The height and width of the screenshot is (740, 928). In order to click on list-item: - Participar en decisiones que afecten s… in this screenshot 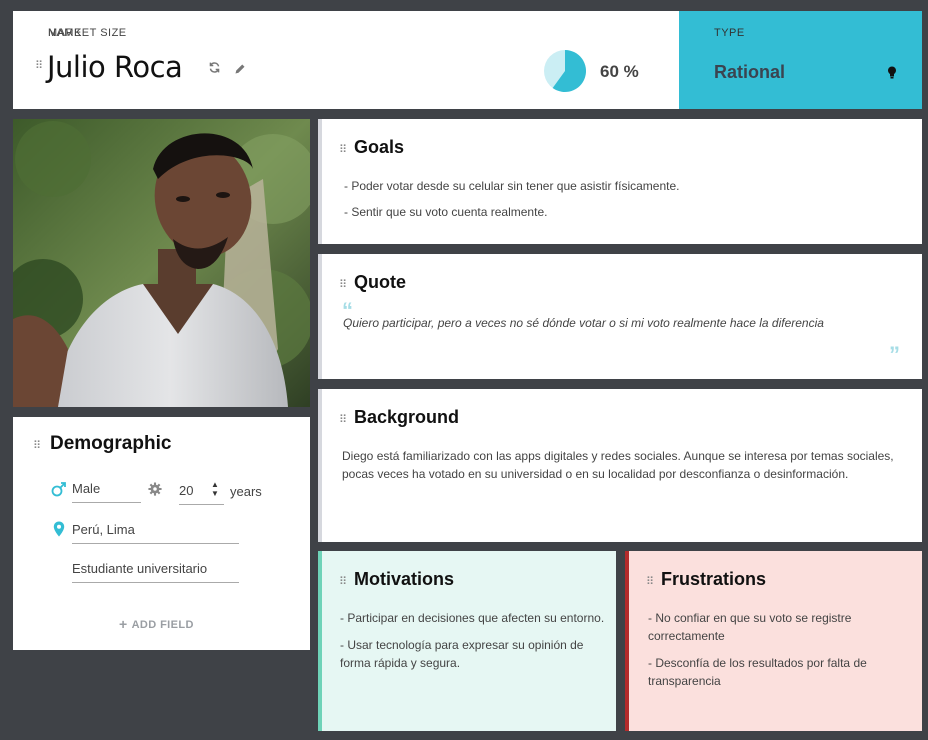, I will do `click(472, 618)`.